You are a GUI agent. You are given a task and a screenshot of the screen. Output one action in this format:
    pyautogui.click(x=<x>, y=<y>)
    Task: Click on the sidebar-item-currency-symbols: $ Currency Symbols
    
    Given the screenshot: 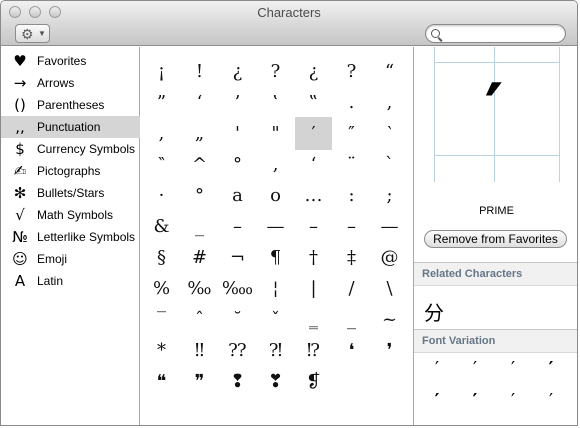 What is the action you would take?
    pyautogui.click(x=70, y=149)
    